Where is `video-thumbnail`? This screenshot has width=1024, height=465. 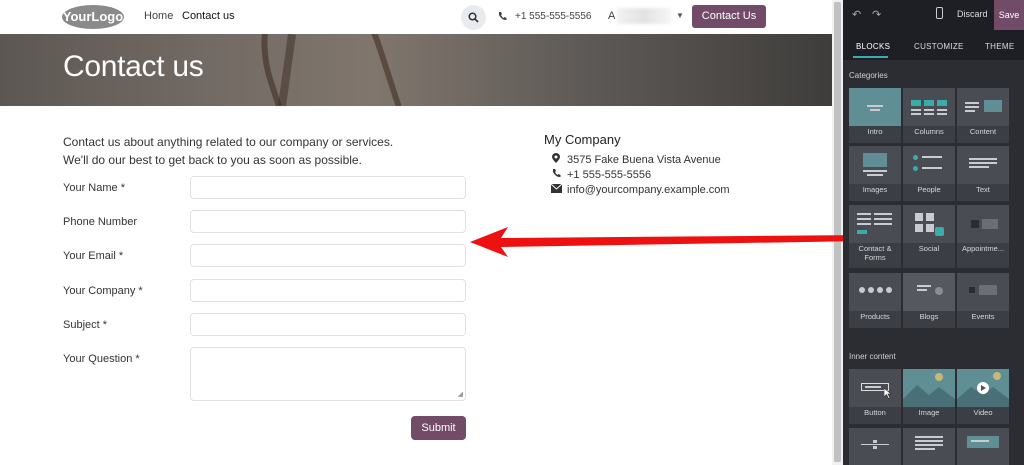
video-thumbnail is located at coordinates (983, 388).